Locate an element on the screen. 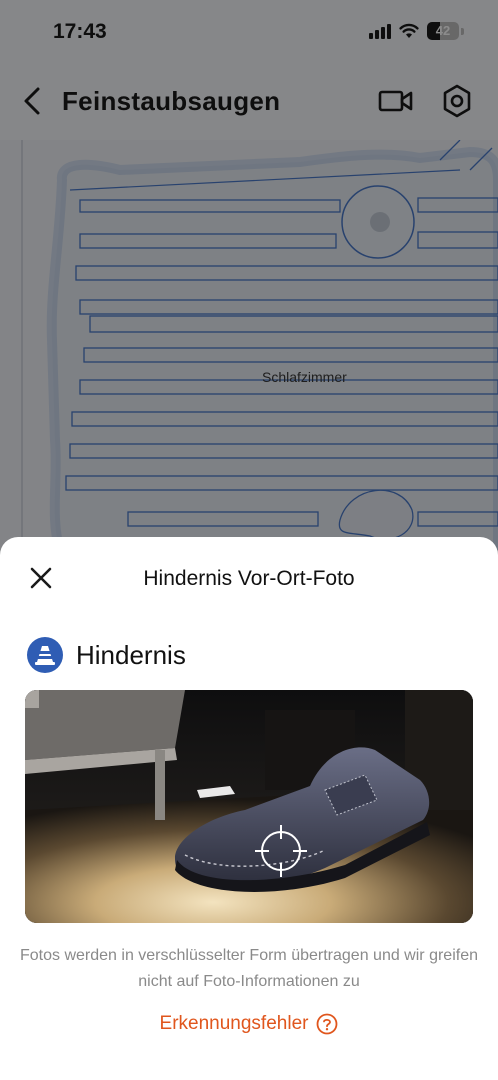 This screenshot has height=1080, width=498. traffic-cone-icon is located at coordinates (45, 655).